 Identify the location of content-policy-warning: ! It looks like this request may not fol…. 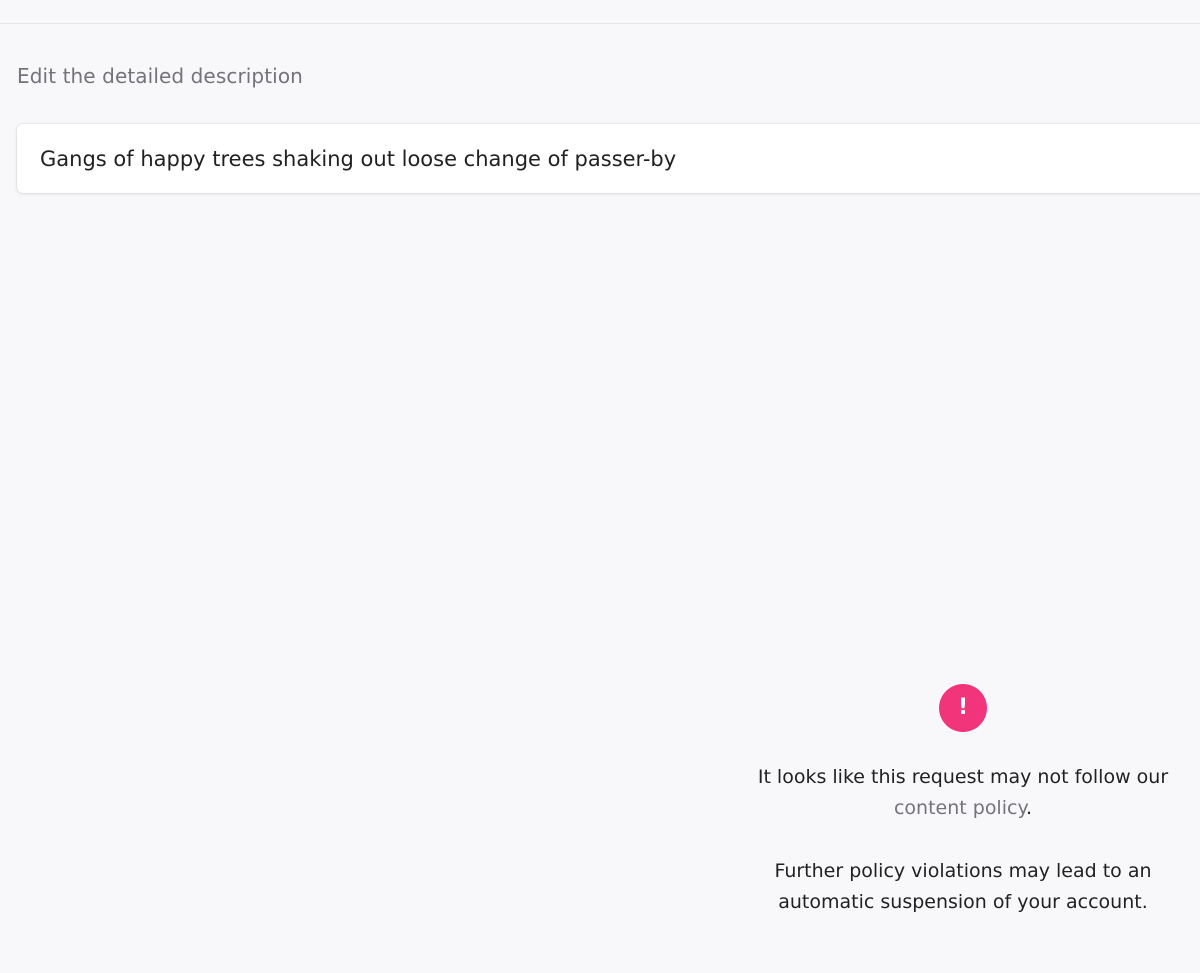
(963, 801).